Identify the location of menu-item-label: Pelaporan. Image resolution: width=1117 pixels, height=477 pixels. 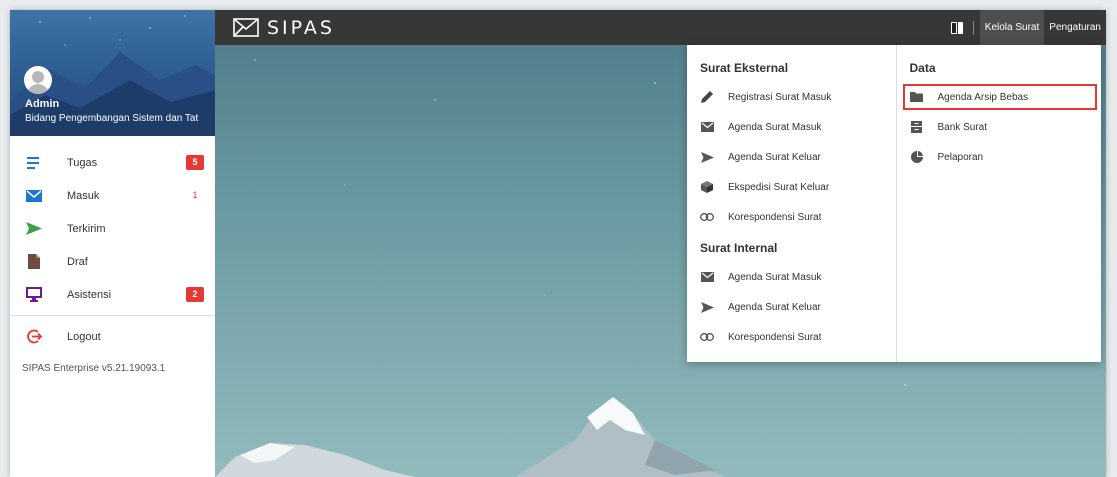
(960, 157).